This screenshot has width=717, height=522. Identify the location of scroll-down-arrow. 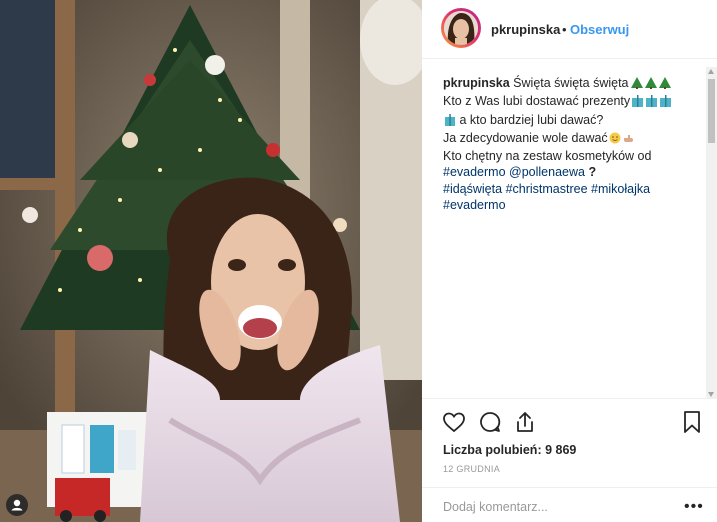
(711, 394).